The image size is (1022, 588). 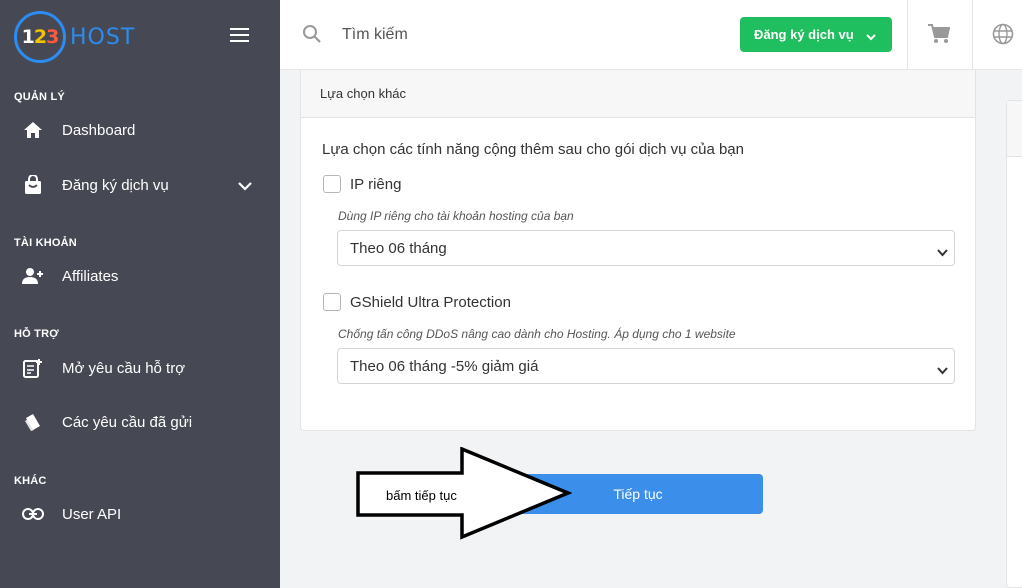 I want to click on user-plus-icon, so click(x=33, y=276).